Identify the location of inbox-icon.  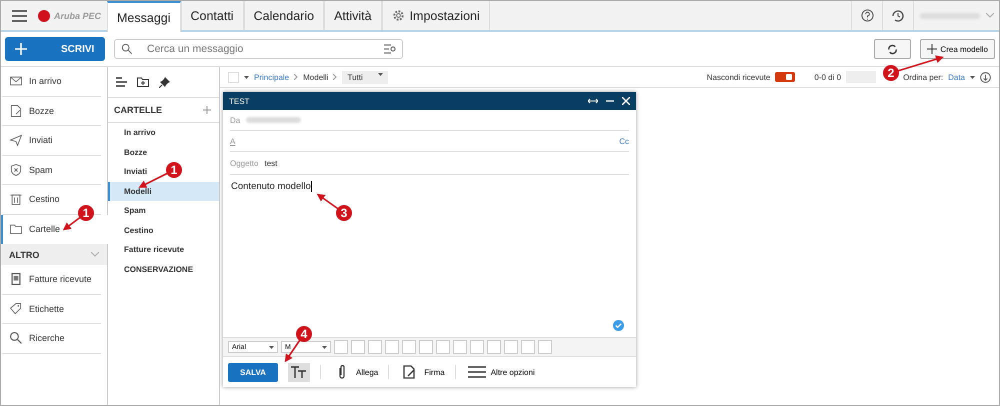
(16, 81).